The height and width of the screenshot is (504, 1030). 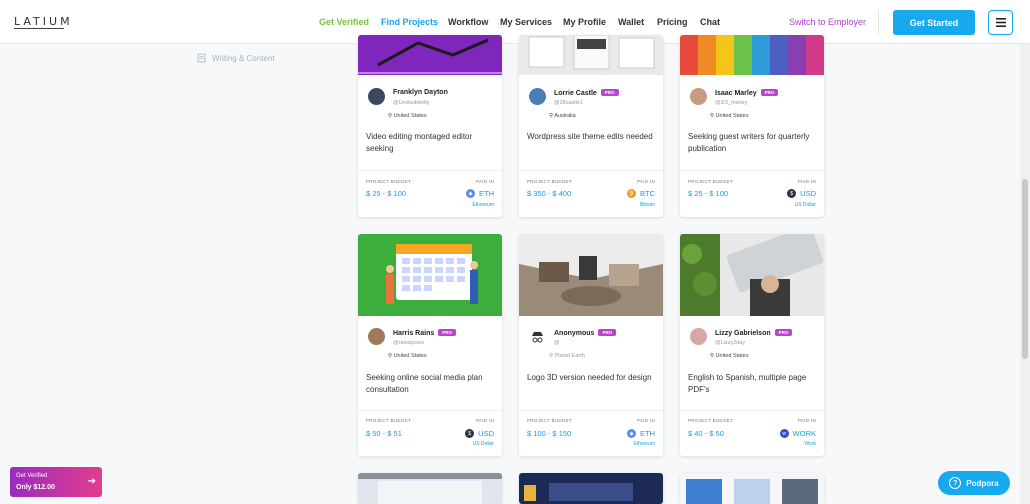 What do you see at coordinates (747, 93) in the screenshot?
I see `user-name: Isaac Marley PRO` at bounding box center [747, 93].